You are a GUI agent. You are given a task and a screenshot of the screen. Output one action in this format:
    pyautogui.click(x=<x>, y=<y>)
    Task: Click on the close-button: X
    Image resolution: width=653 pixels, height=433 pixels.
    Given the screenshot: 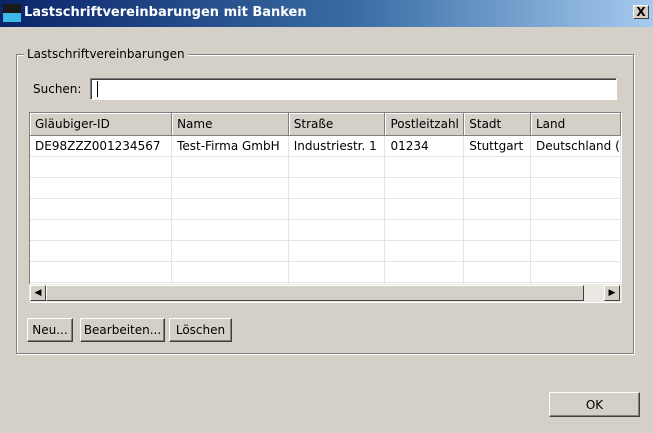 What is the action you would take?
    pyautogui.click(x=641, y=12)
    